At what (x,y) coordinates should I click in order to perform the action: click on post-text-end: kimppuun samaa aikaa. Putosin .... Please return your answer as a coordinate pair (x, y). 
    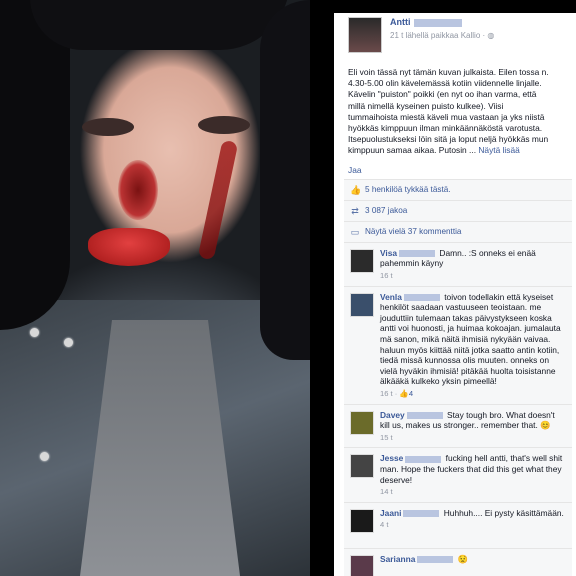
    Looking at the image, I should click on (412, 150).